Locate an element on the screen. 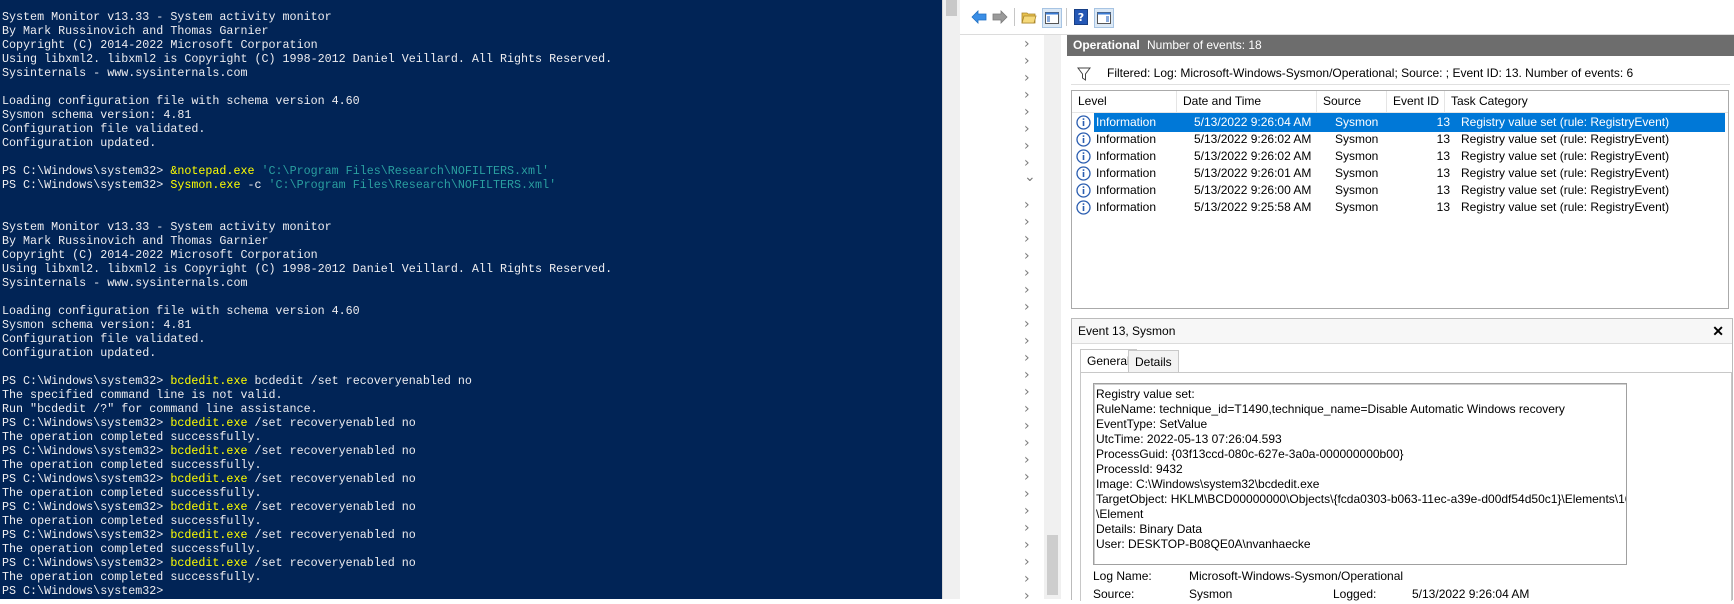 The height and width of the screenshot is (604, 1734). description-line: Image: C:\Windows\system32\bcdedit.exe is located at coordinates (1208, 484).